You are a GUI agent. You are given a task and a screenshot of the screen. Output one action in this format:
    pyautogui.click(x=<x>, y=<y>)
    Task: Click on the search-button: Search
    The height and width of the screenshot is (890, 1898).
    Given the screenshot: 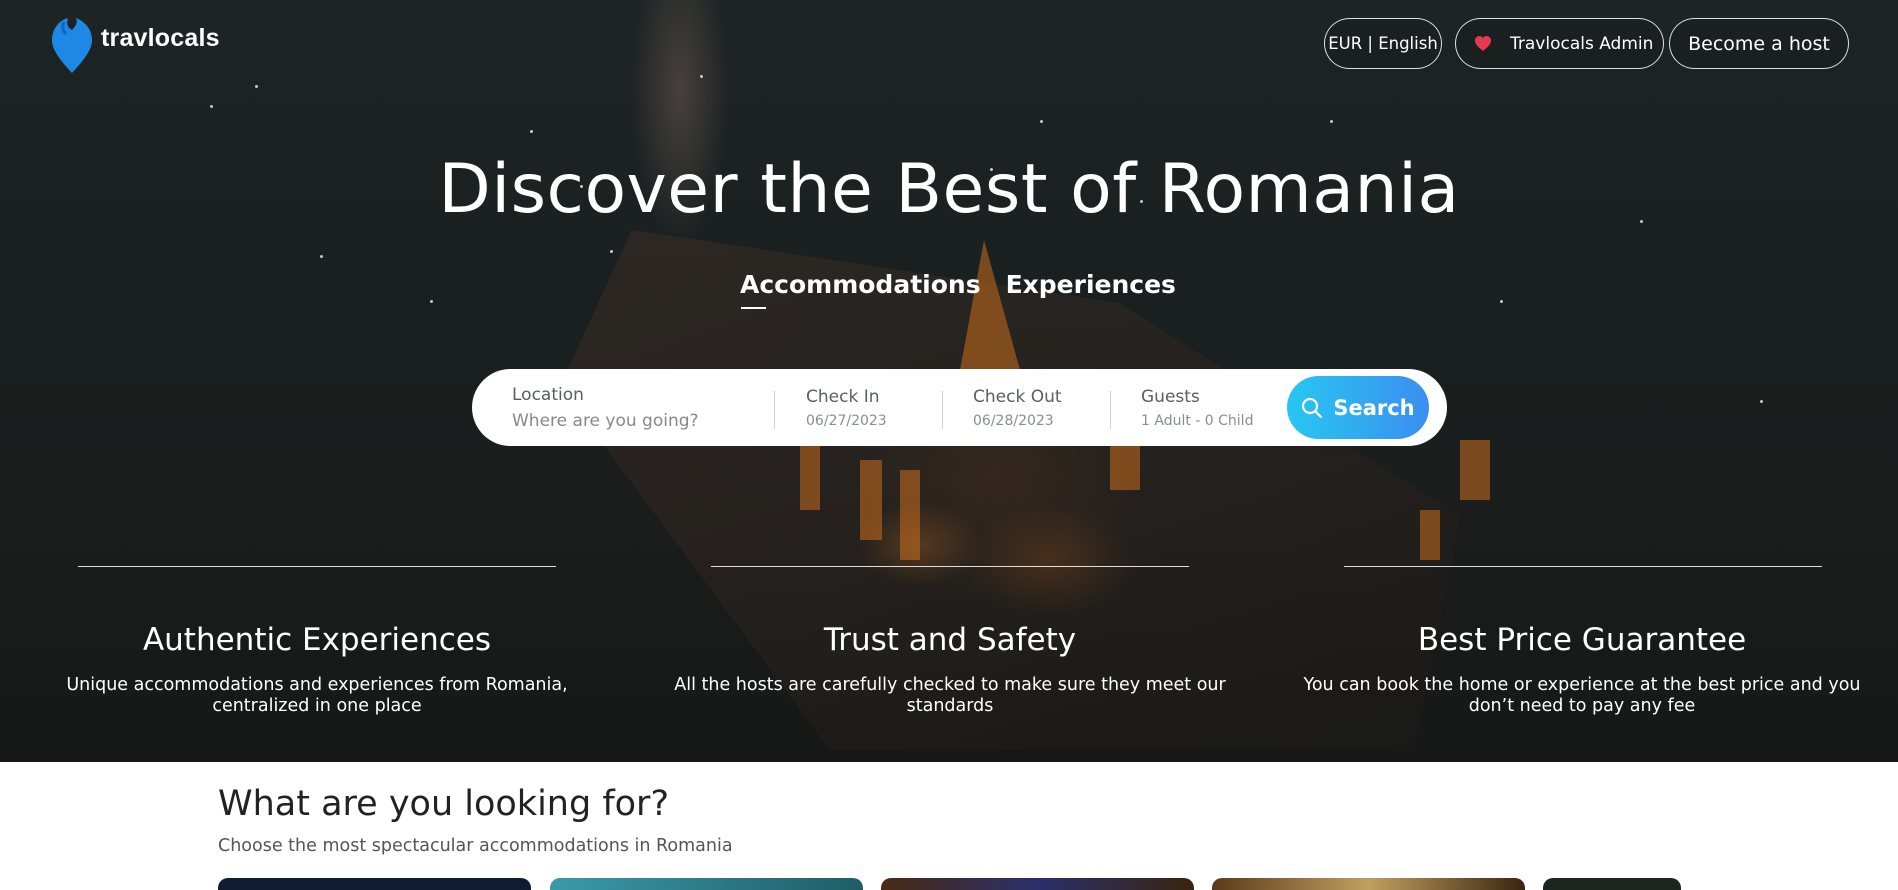 What is the action you would take?
    pyautogui.click(x=1358, y=407)
    